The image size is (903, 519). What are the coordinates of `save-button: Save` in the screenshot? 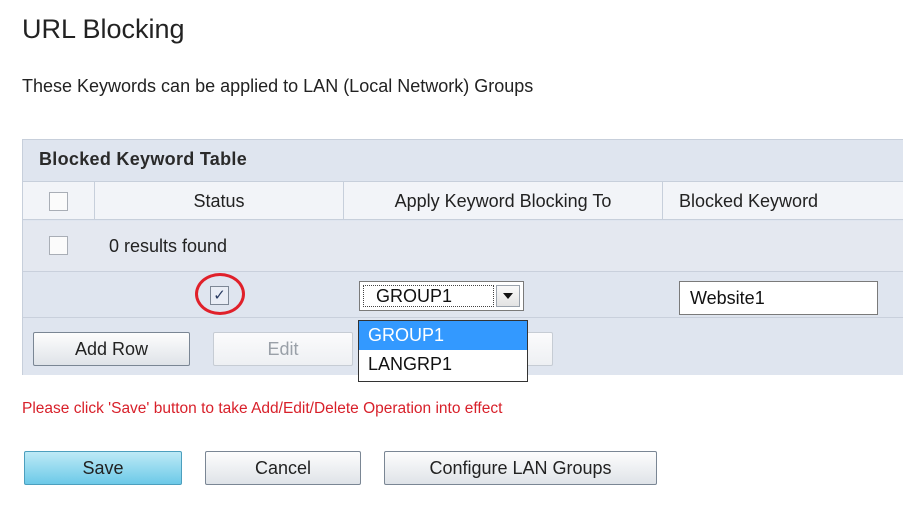 It's located at (103, 468).